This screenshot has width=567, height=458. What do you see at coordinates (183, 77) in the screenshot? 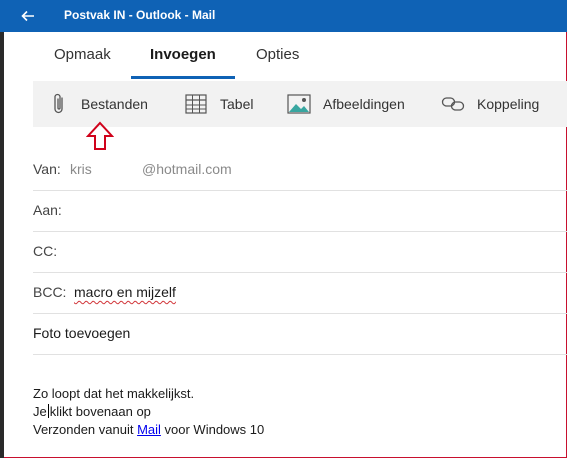
I see `active-tab-indicator` at bounding box center [183, 77].